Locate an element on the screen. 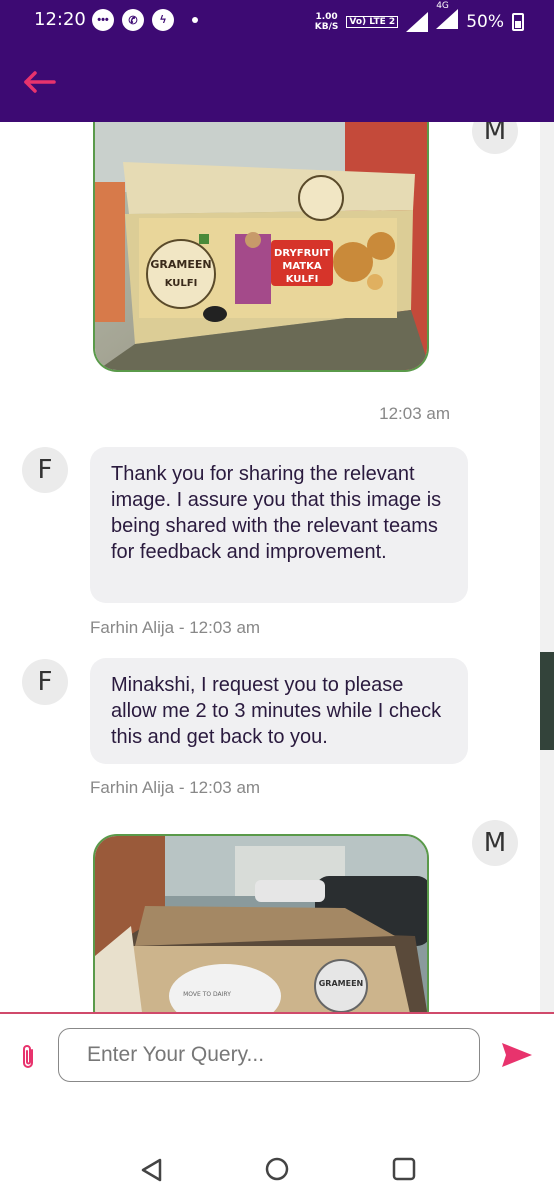  box-product-line1: DRYFRUIT is located at coordinates (302, 253).